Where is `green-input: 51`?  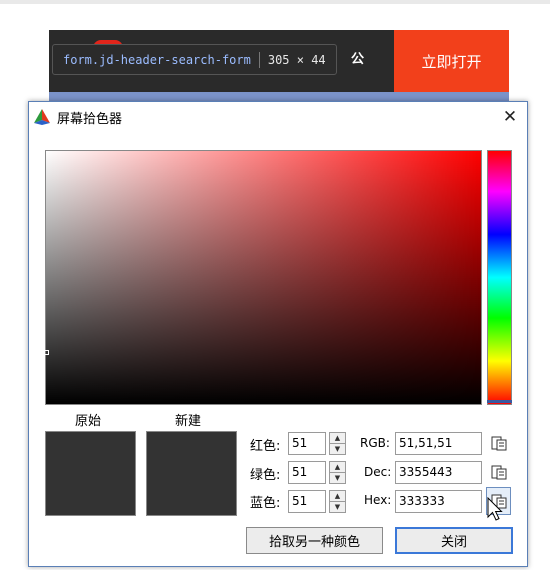
green-input: 51 is located at coordinates (307, 472).